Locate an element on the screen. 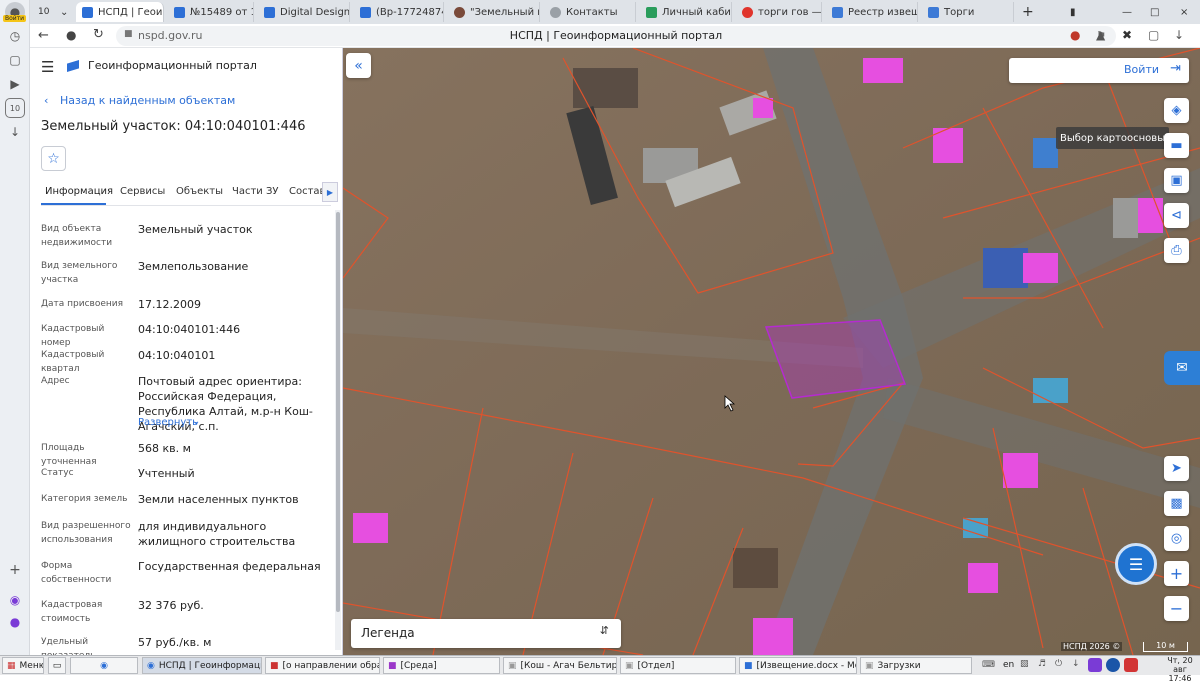  collections-icon: ▢ is located at coordinates (15, 60).